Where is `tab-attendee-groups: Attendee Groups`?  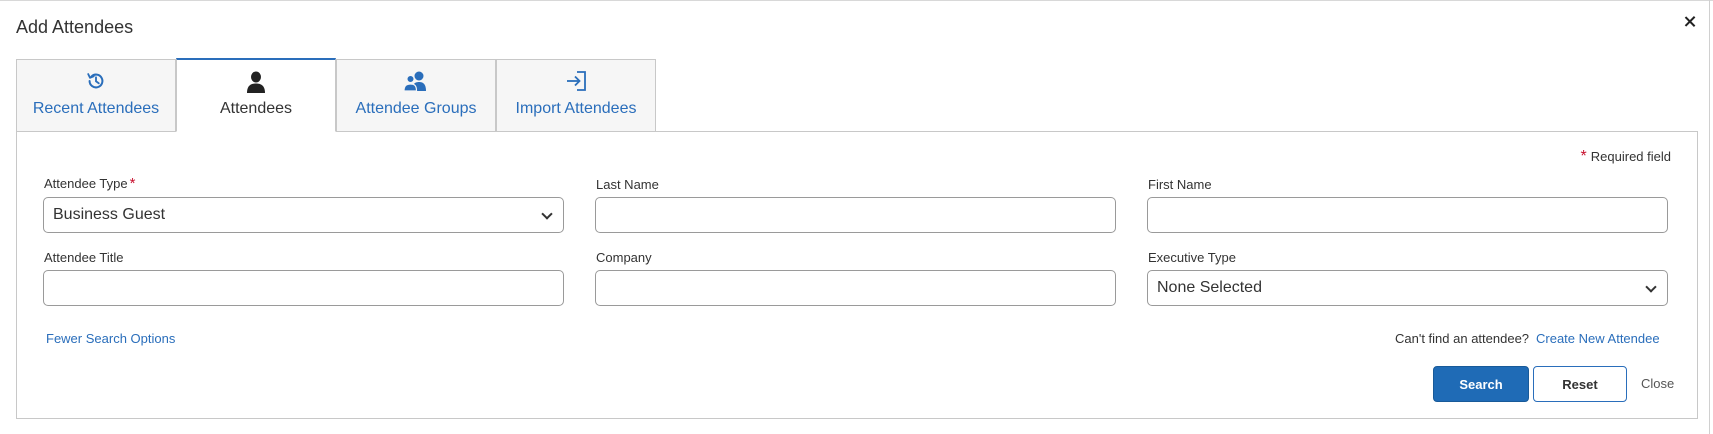
tab-attendee-groups: Attendee Groups is located at coordinates (416, 95).